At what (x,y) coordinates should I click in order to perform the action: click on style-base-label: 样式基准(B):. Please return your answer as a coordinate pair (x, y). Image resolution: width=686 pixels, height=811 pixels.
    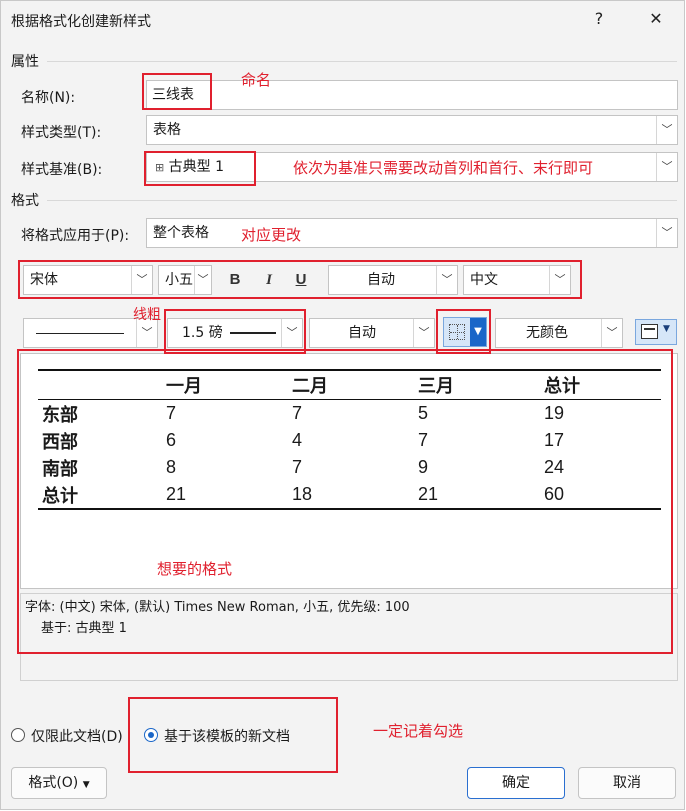
    Looking at the image, I should click on (62, 170).